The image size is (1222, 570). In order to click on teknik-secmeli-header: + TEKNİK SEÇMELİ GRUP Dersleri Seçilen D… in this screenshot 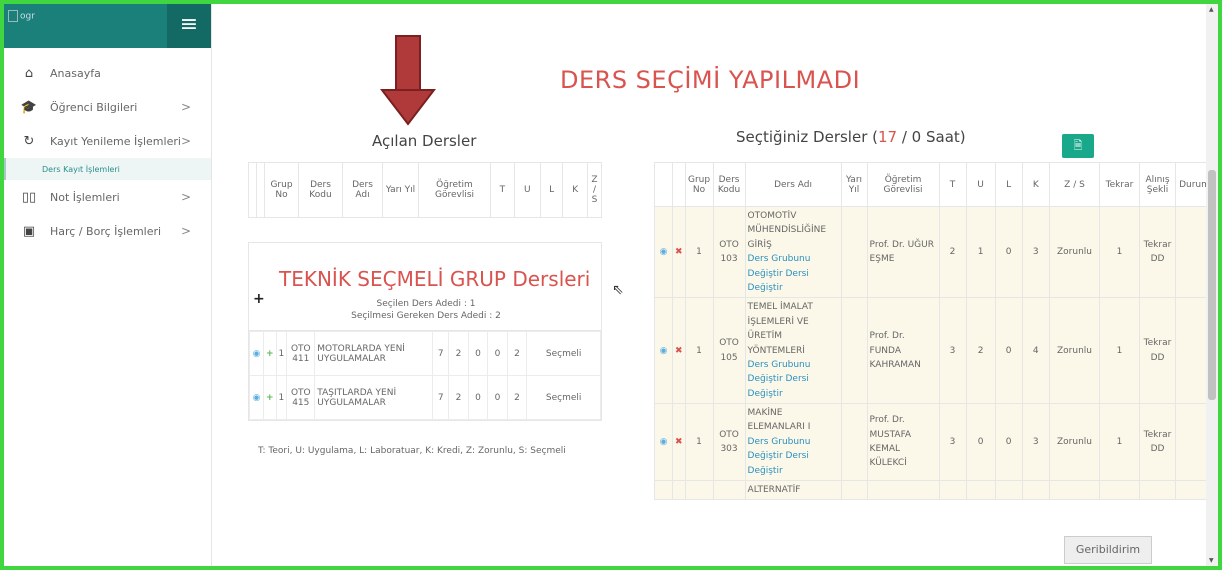, I will do `click(425, 287)`.